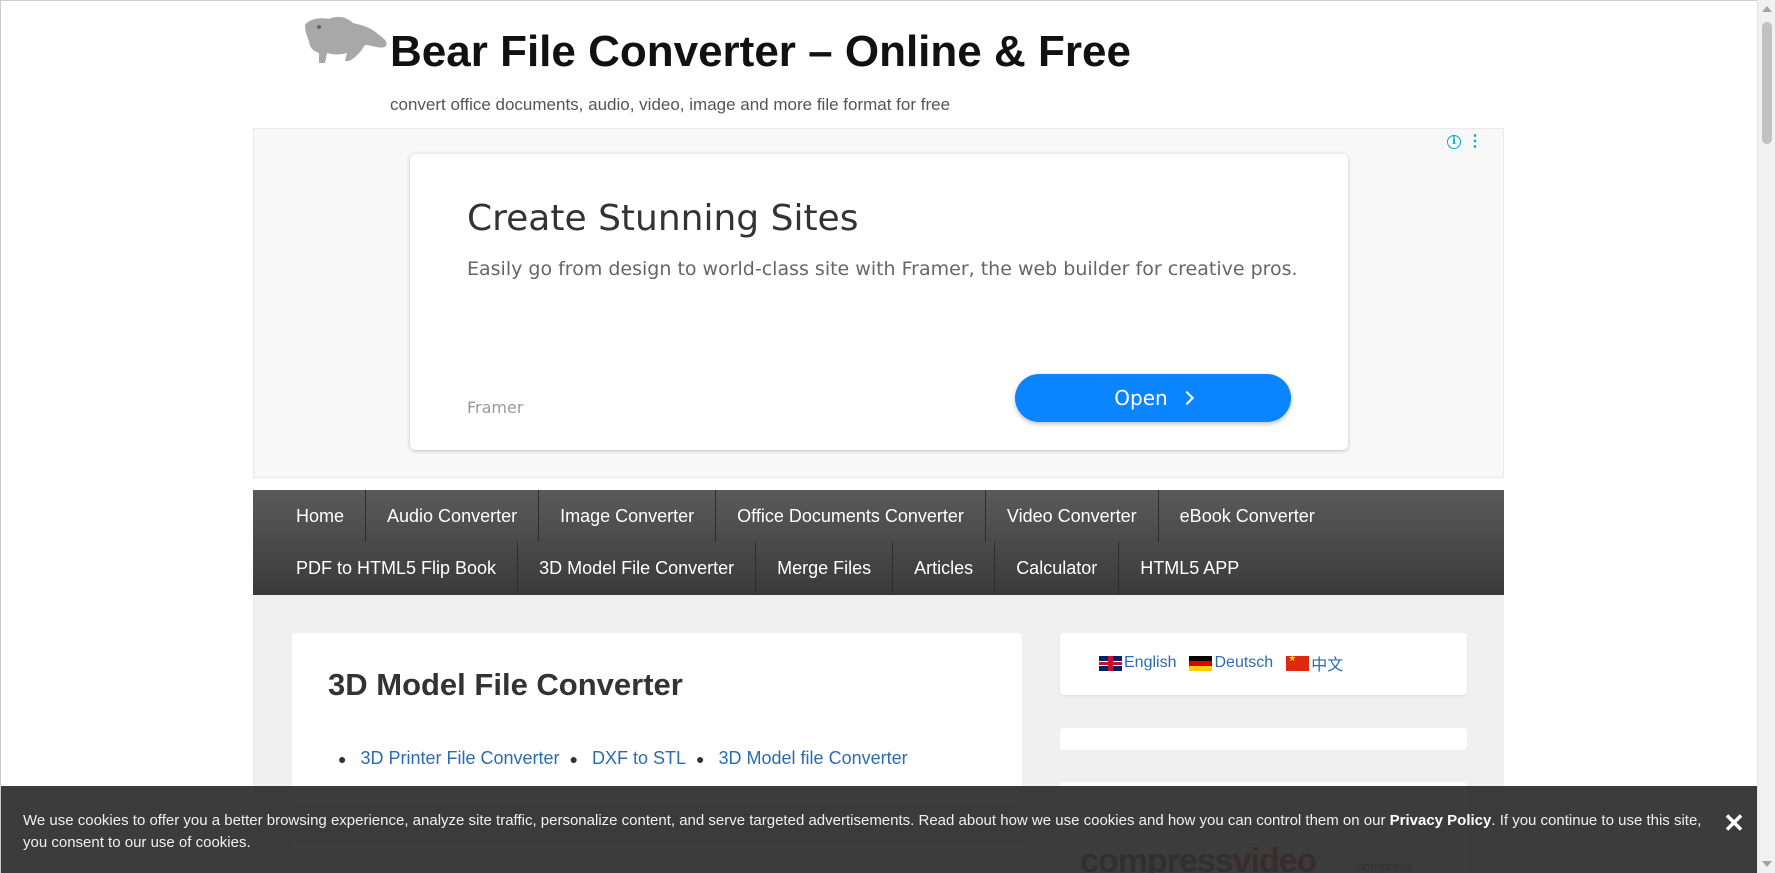 The height and width of the screenshot is (873, 1775). I want to click on lang-english: English, so click(1137, 663).